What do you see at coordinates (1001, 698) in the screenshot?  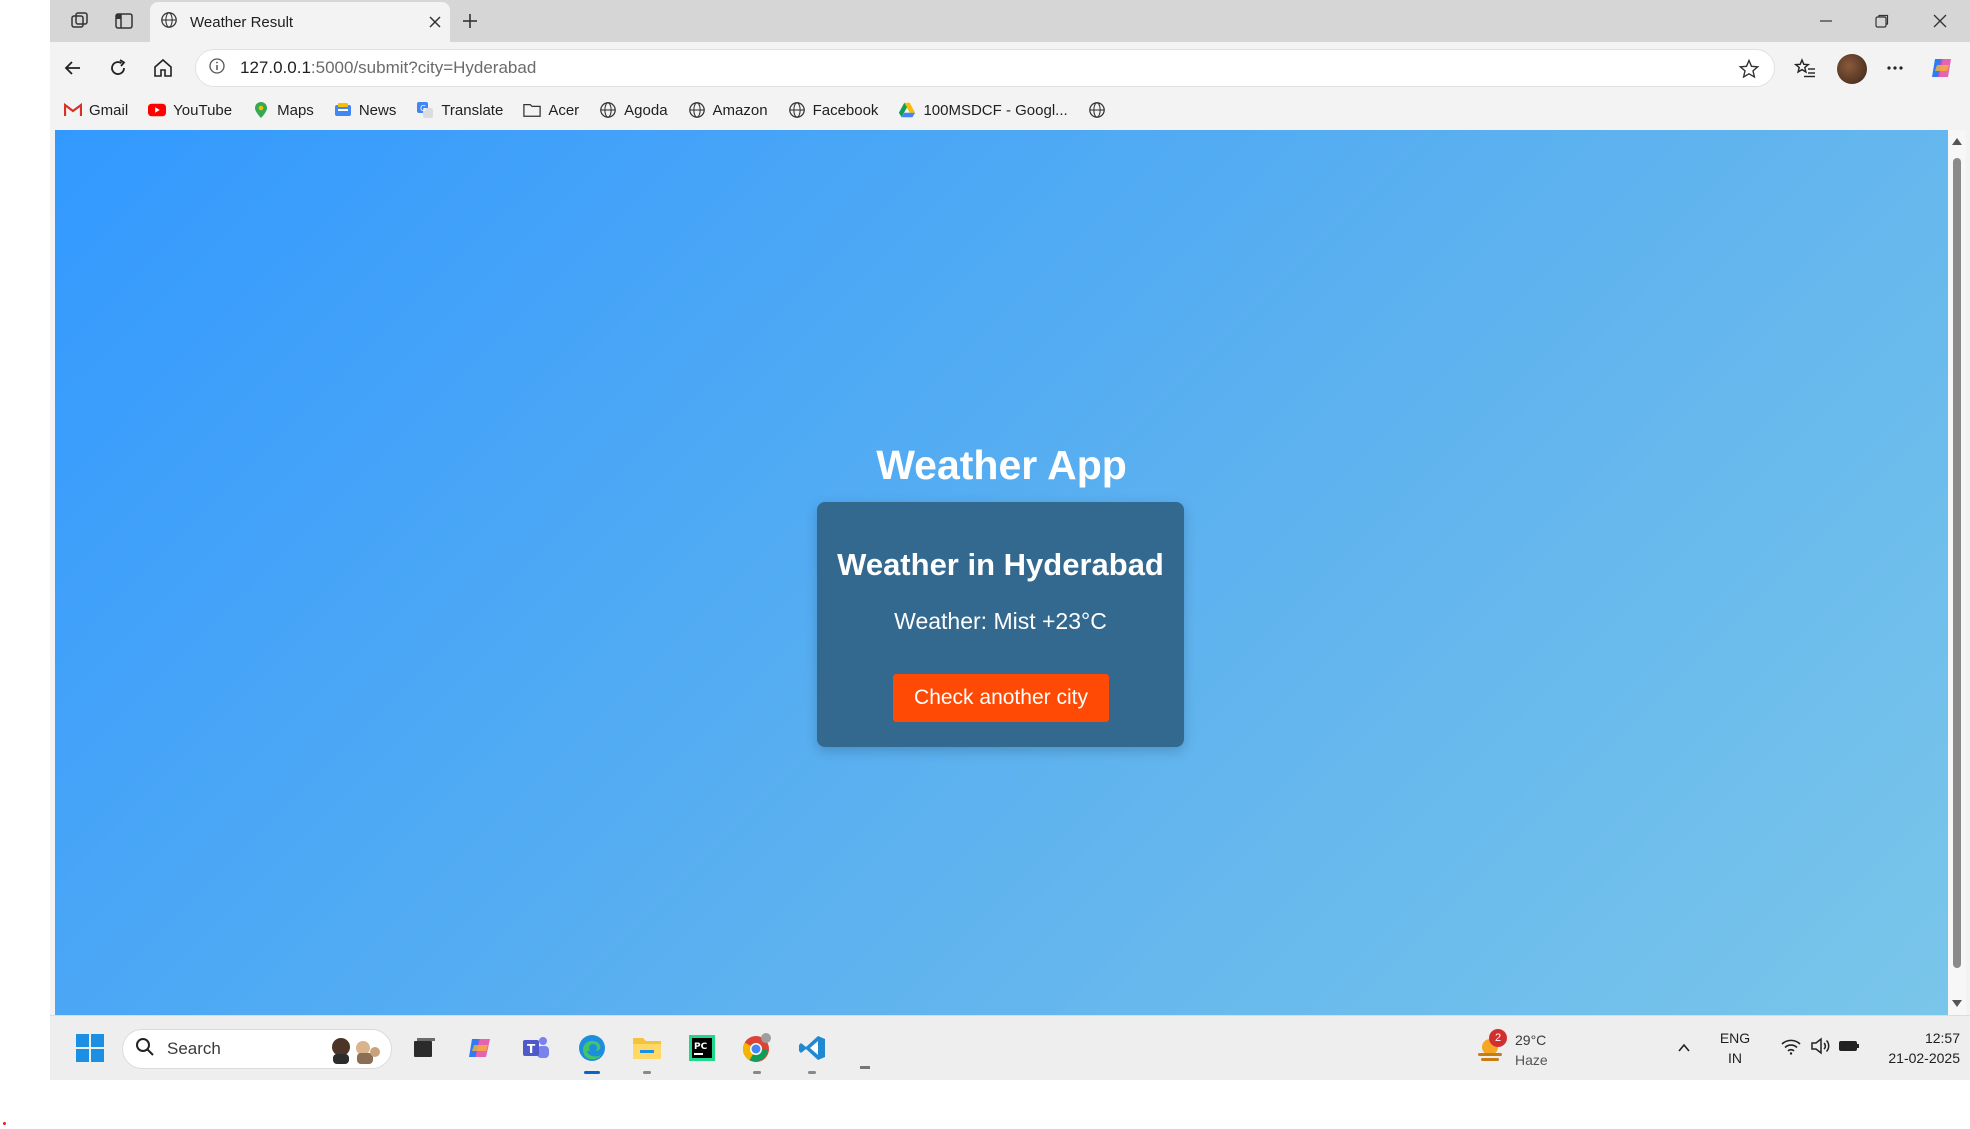 I see `check-another-city-button: Check another city` at bounding box center [1001, 698].